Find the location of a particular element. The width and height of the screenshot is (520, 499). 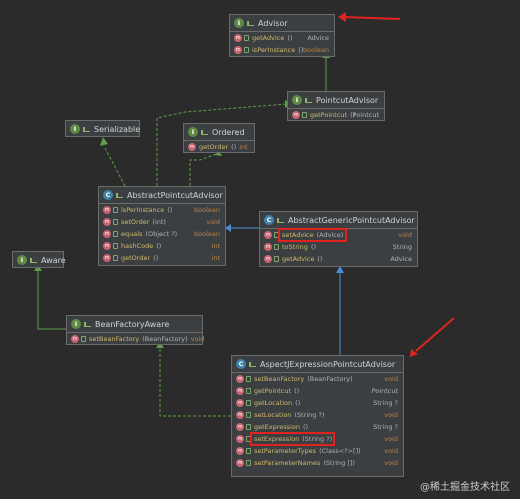

node-title: Ordered is located at coordinates (228, 132).